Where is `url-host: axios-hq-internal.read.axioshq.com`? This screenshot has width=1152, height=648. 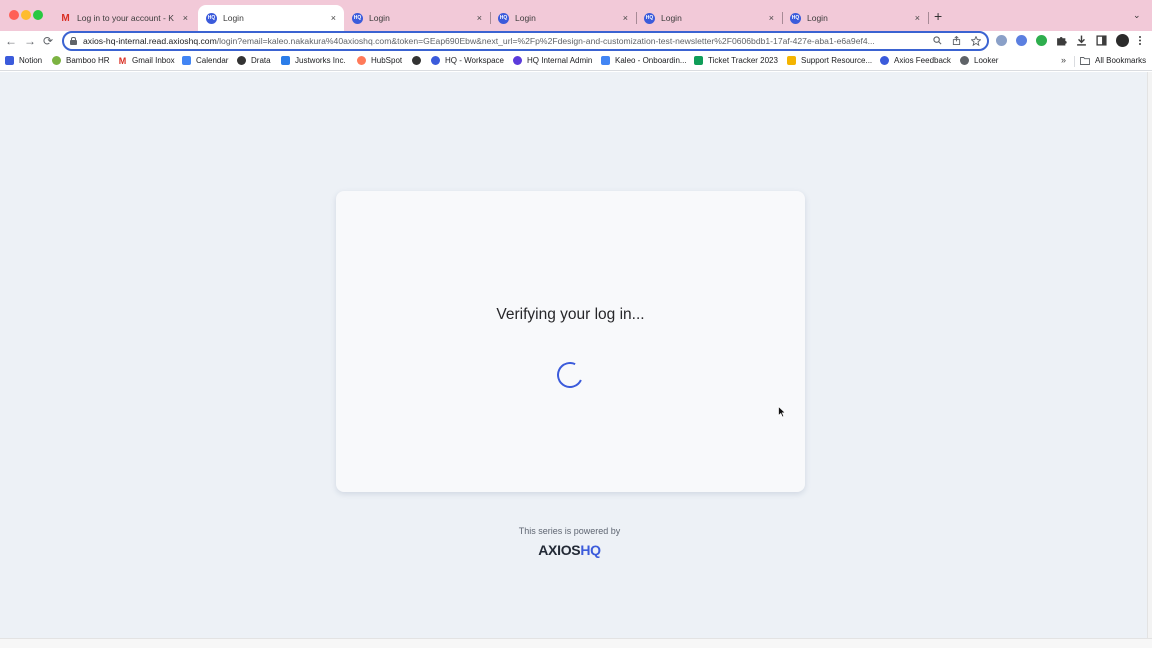
url-host: axios-hq-internal.read.axioshq.com is located at coordinates (150, 41).